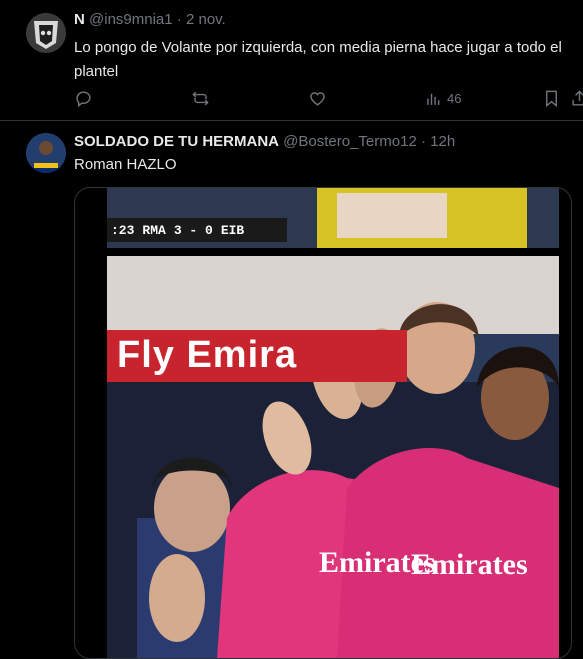 This screenshot has width=583, height=659. I want to click on match-clock: :23, so click(123, 230).